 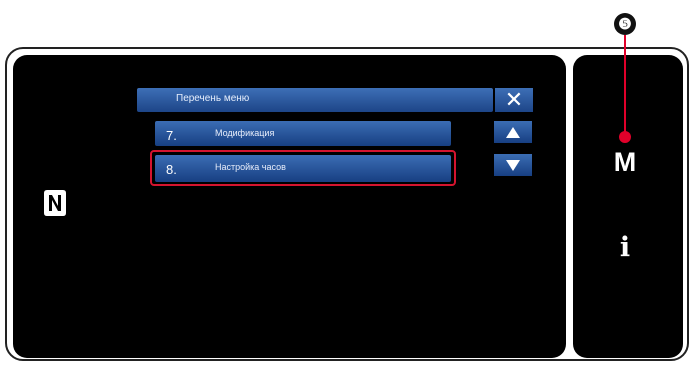 What do you see at coordinates (213, 98) in the screenshot?
I see `dialog-title: Перечень меню` at bounding box center [213, 98].